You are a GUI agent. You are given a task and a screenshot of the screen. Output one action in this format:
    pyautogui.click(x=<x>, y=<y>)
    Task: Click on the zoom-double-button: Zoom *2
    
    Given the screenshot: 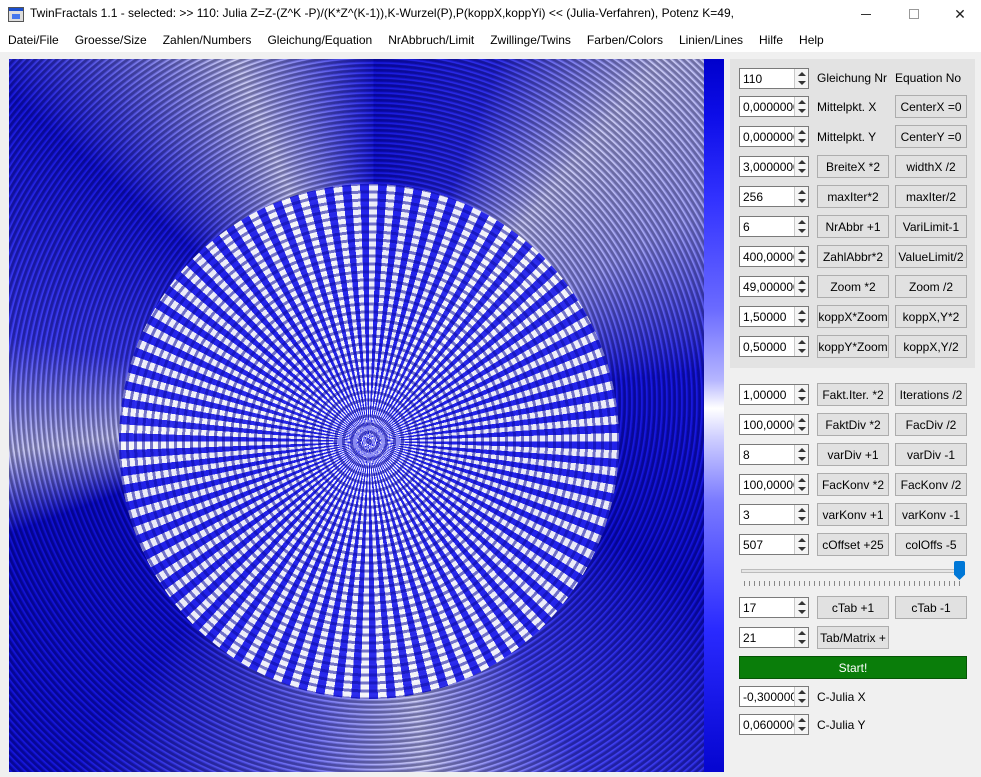 What is the action you would take?
    pyautogui.click(x=853, y=286)
    